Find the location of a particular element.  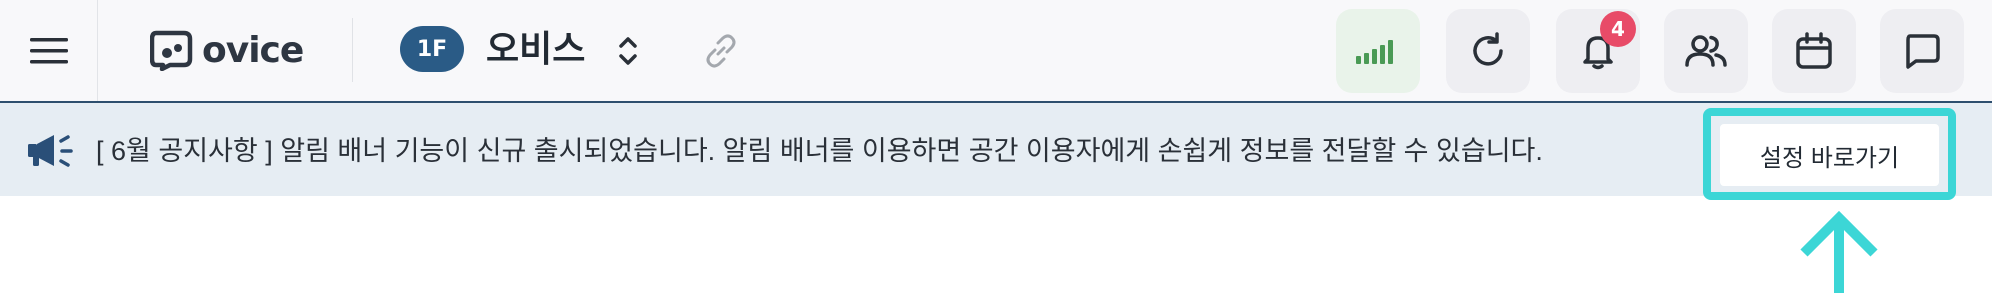

refresh-button is located at coordinates (1488, 51).